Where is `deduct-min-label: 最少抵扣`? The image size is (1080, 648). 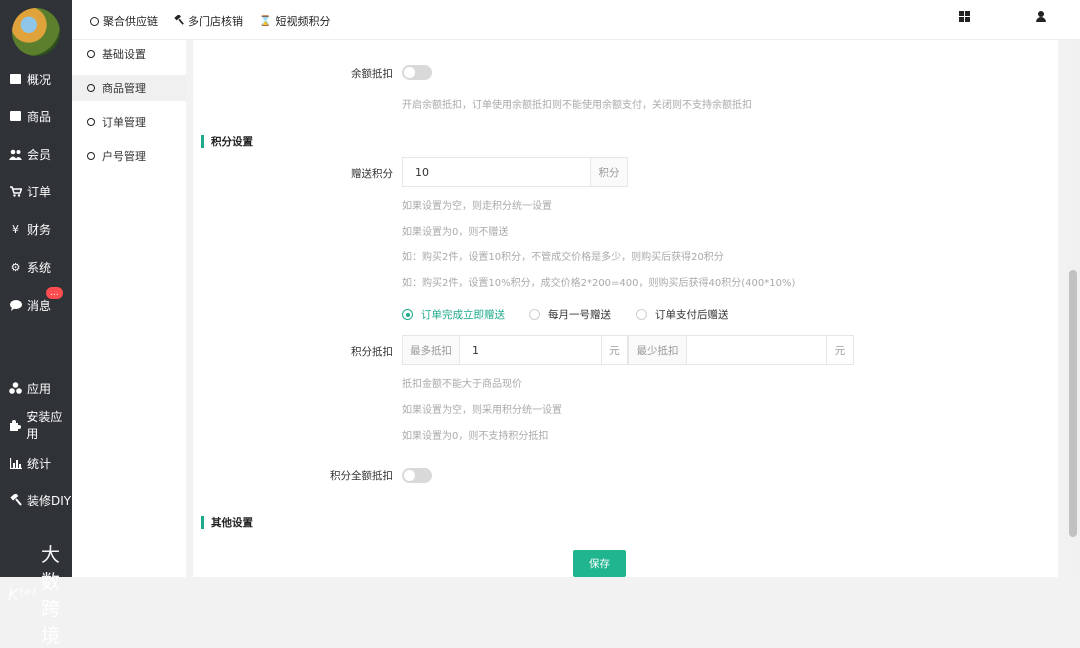 deduct-min-label: 最少抵扣 is located at coordinates (657, 350).